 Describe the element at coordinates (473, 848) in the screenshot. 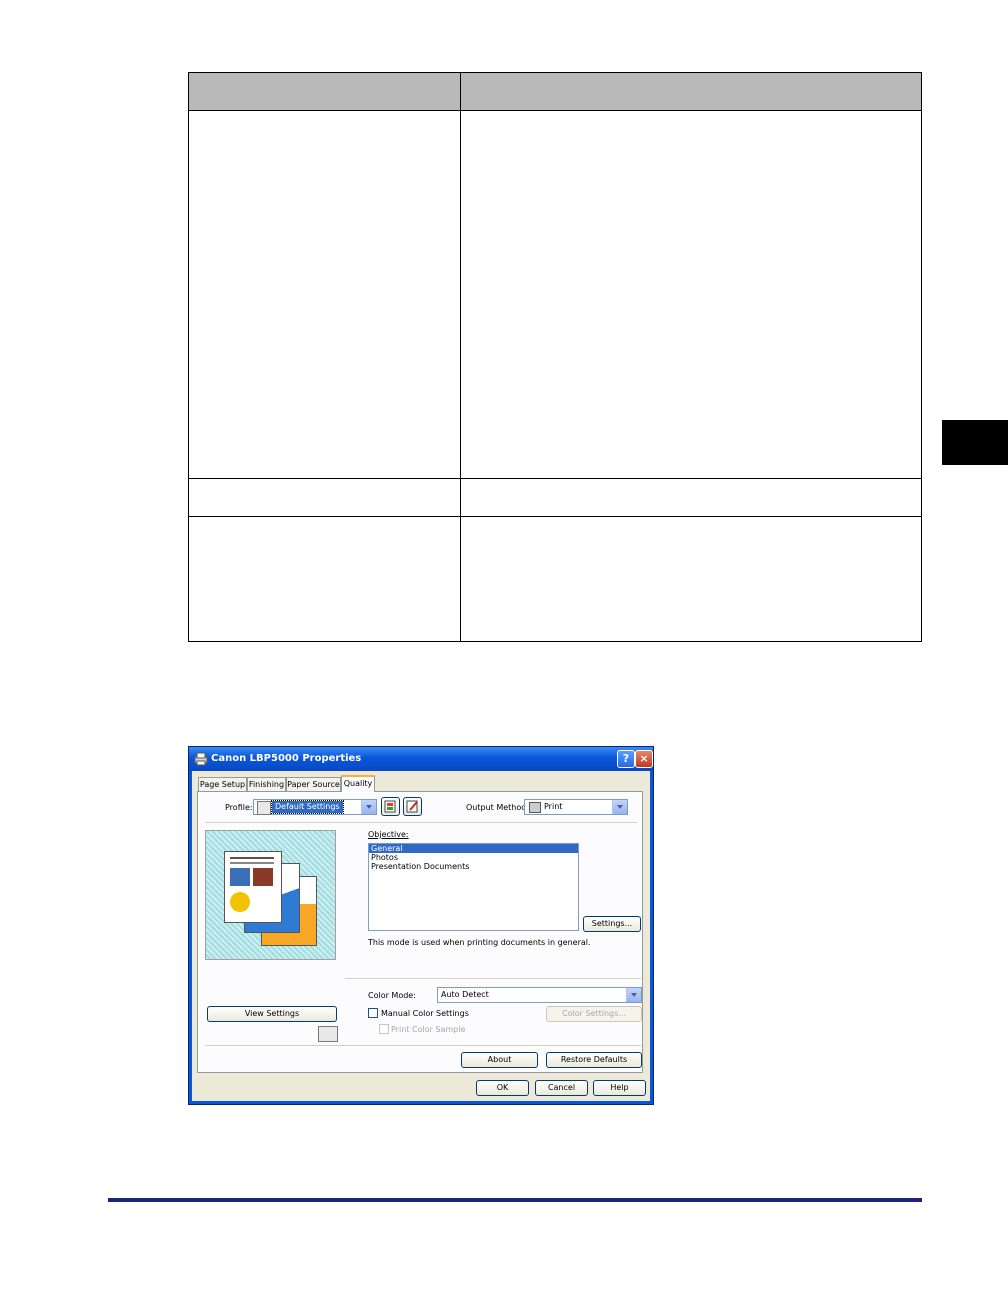

I see `list-item: General` at that location.